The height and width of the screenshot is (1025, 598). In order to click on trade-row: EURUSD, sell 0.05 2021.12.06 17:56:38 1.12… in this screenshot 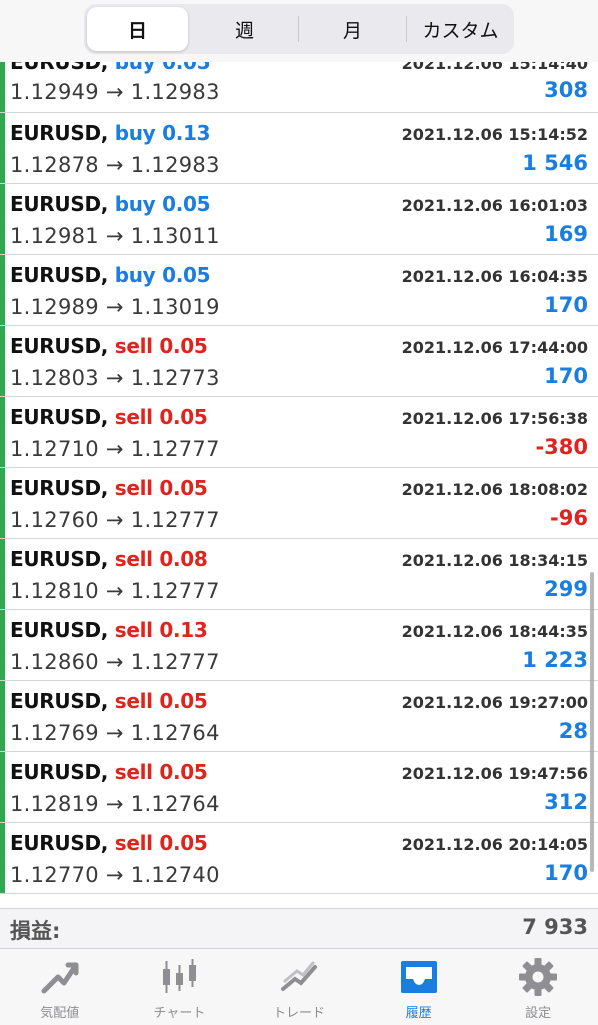, I will do `click(299, 432)`.